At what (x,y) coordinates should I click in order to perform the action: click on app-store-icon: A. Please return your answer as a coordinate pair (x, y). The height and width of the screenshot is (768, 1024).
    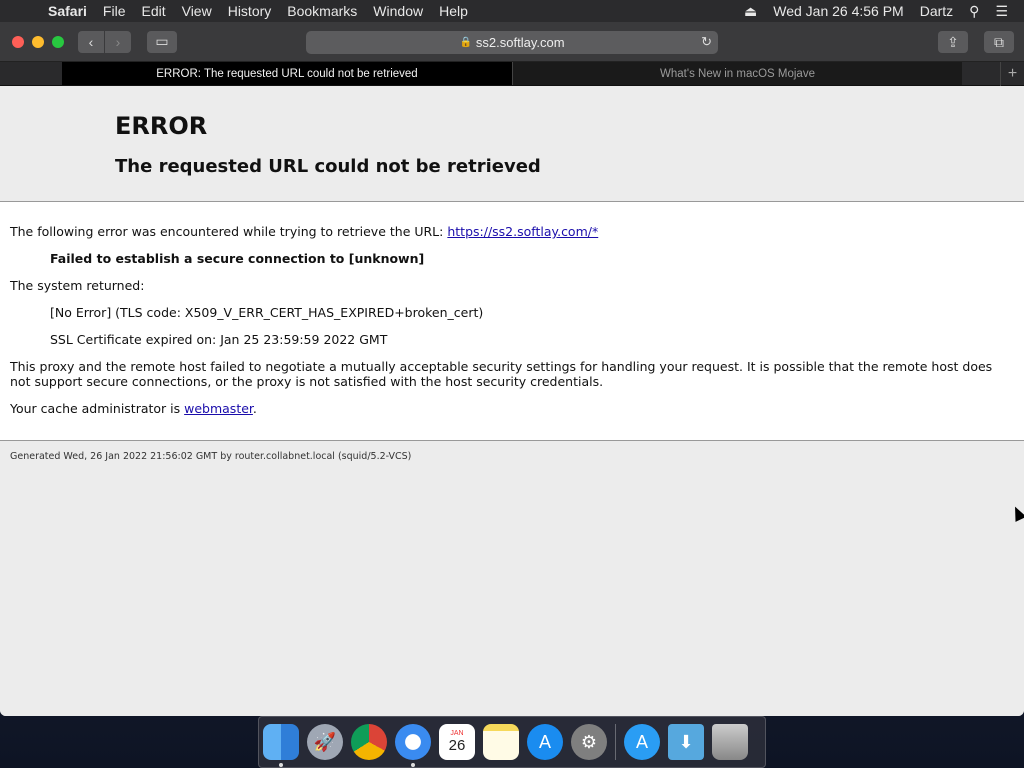
    Looking at the image, I should click on (545, 742).